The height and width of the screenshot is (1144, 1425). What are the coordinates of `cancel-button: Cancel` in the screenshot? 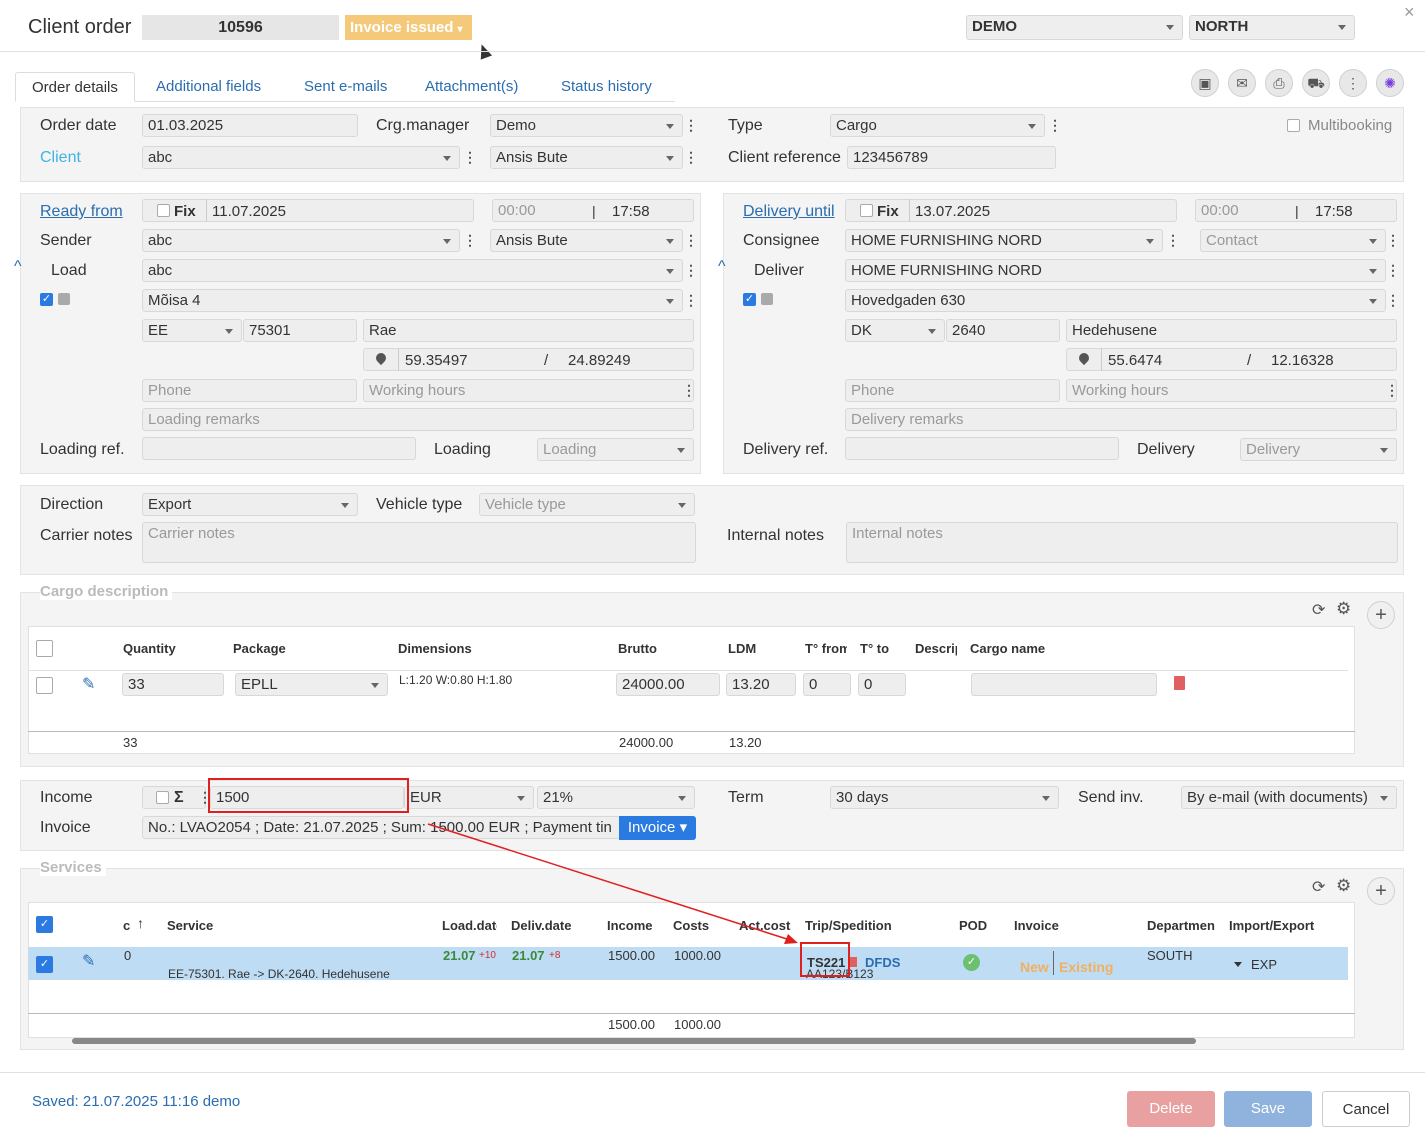 It's located at (1366, 1109).